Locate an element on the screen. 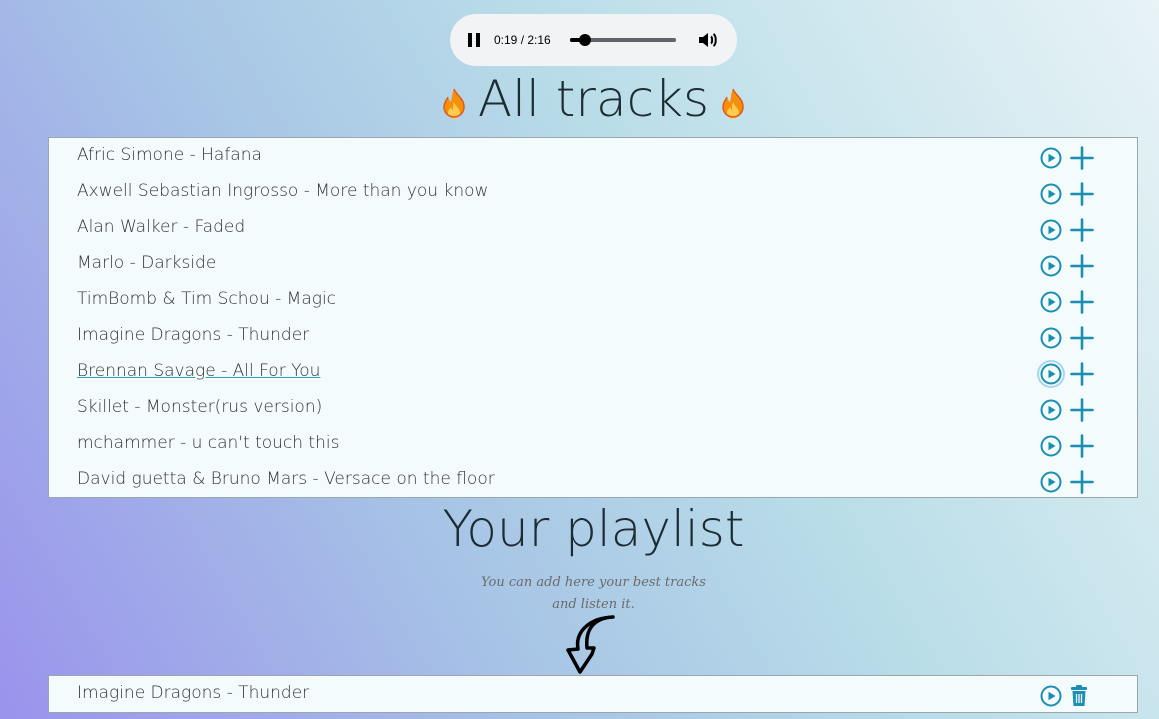  track-row: Skillet - Monster(rus version) is located at coordinates (593, 411).